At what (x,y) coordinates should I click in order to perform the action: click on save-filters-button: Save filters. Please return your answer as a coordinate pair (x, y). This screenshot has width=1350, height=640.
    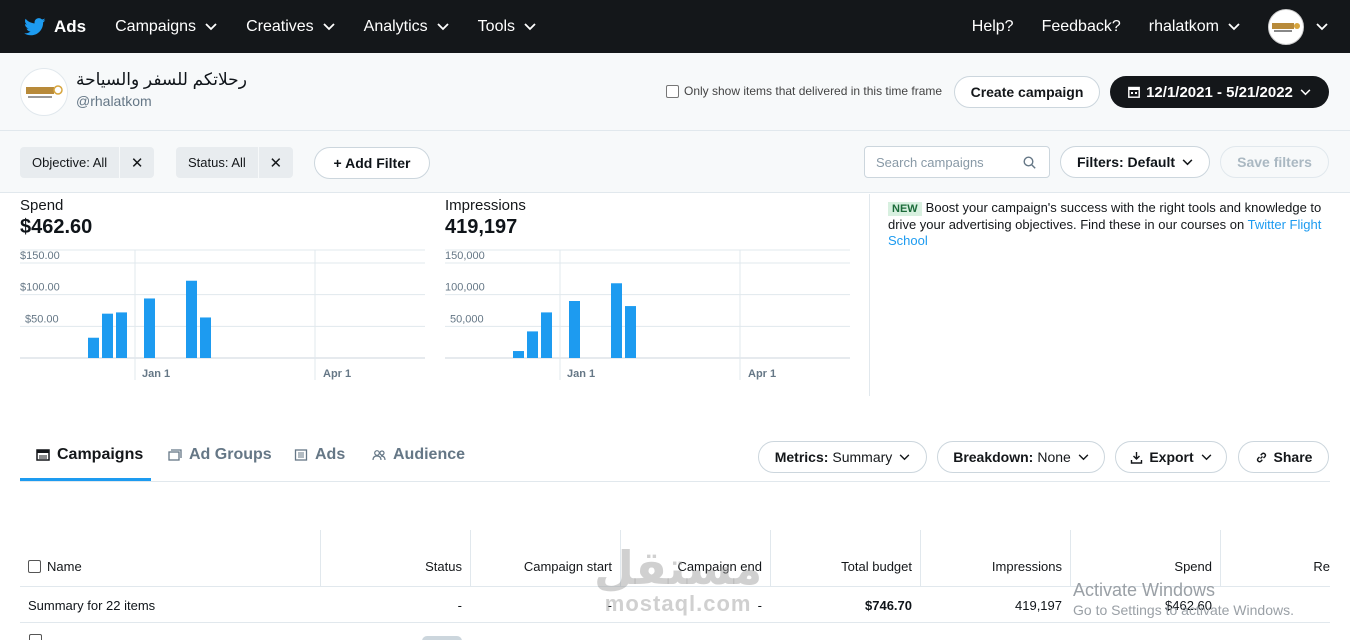
    Looking at the image, I should click on (1274, 162).